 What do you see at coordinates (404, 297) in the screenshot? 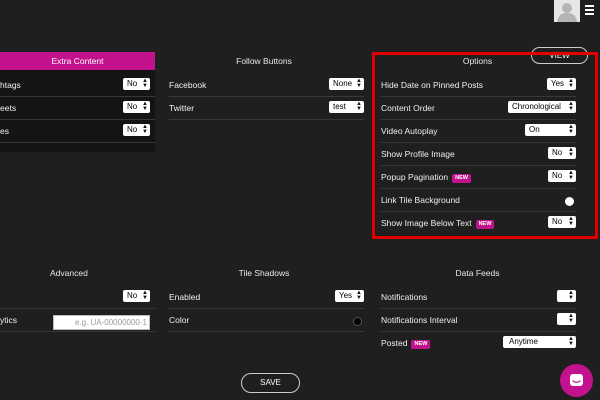
I see `row-label: Notifications` at bounding box center [404, 297].